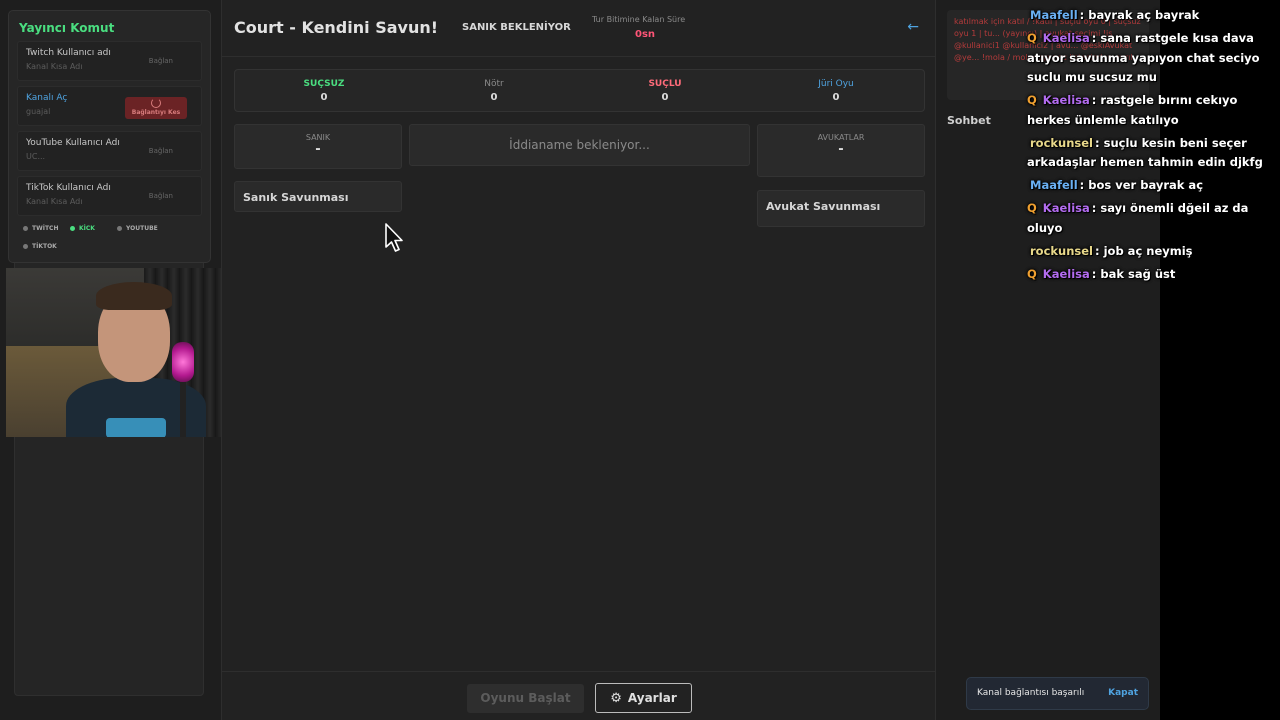 Image resolution: width=1280 pixels, height=720 pixels. What do you see at coordinates (161, 61) in the screenshot?
I see `twitch-connect-button: Bağlan` at bounding box center [161, 61].